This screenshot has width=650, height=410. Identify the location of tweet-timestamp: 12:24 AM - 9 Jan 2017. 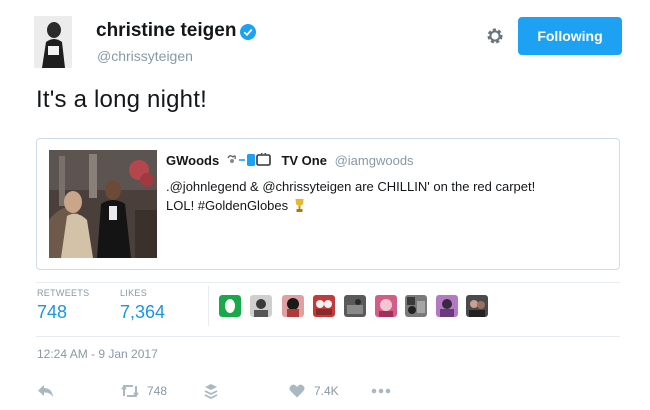
(97, 354).